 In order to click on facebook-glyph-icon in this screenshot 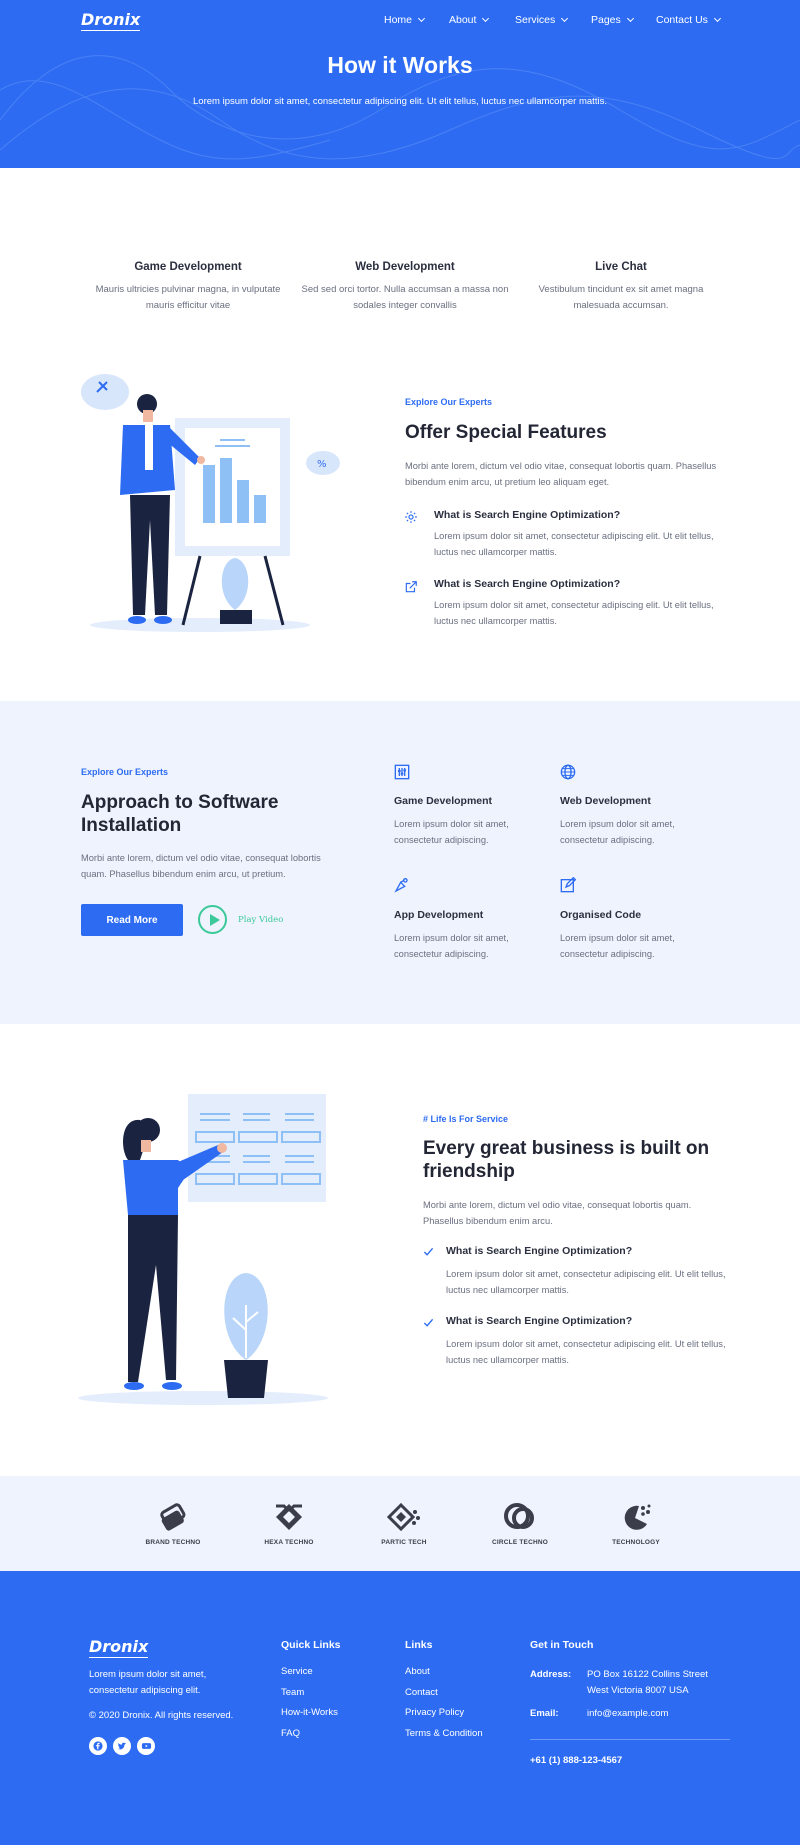, I will do `click(98, 1746)`.